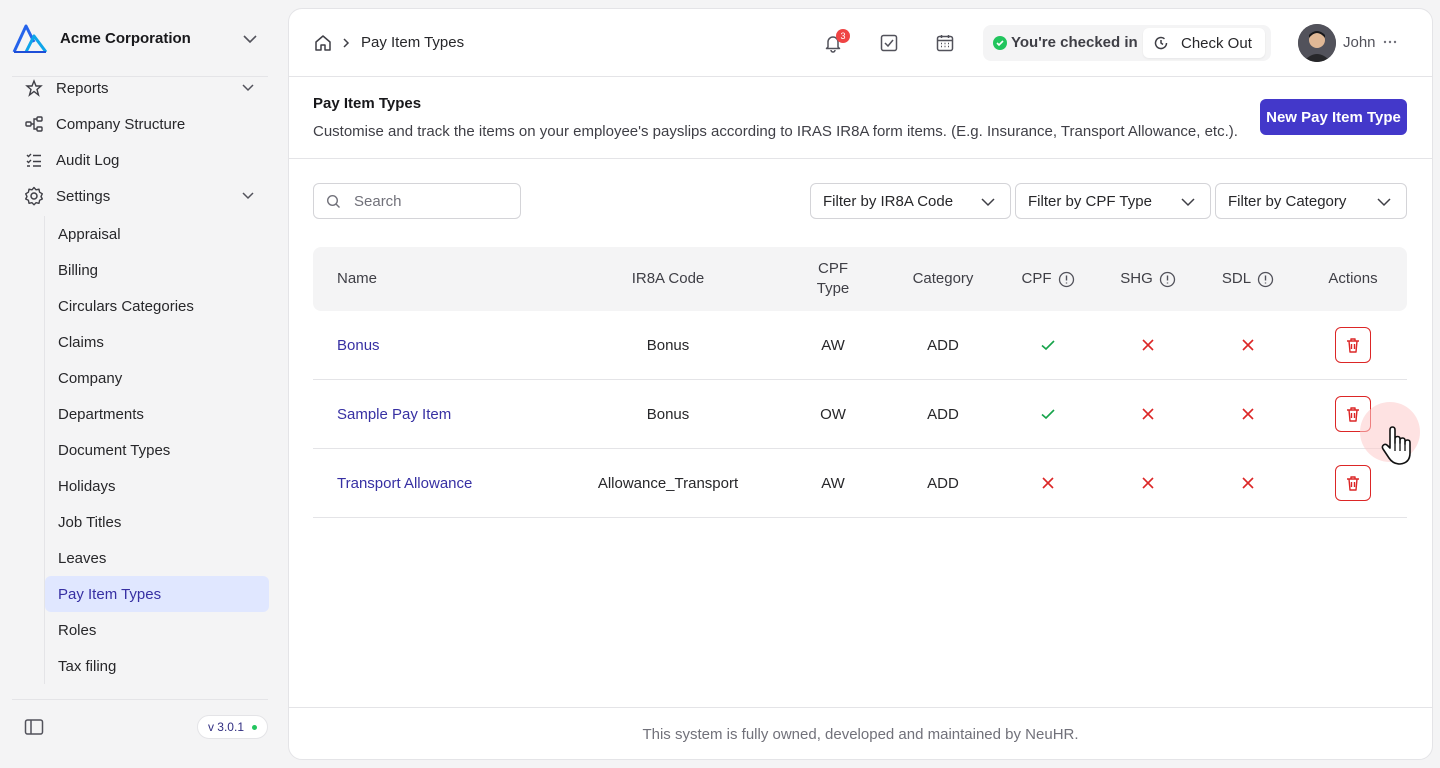  I want to click on column-header-actions: Actions, so click(1353, 278).